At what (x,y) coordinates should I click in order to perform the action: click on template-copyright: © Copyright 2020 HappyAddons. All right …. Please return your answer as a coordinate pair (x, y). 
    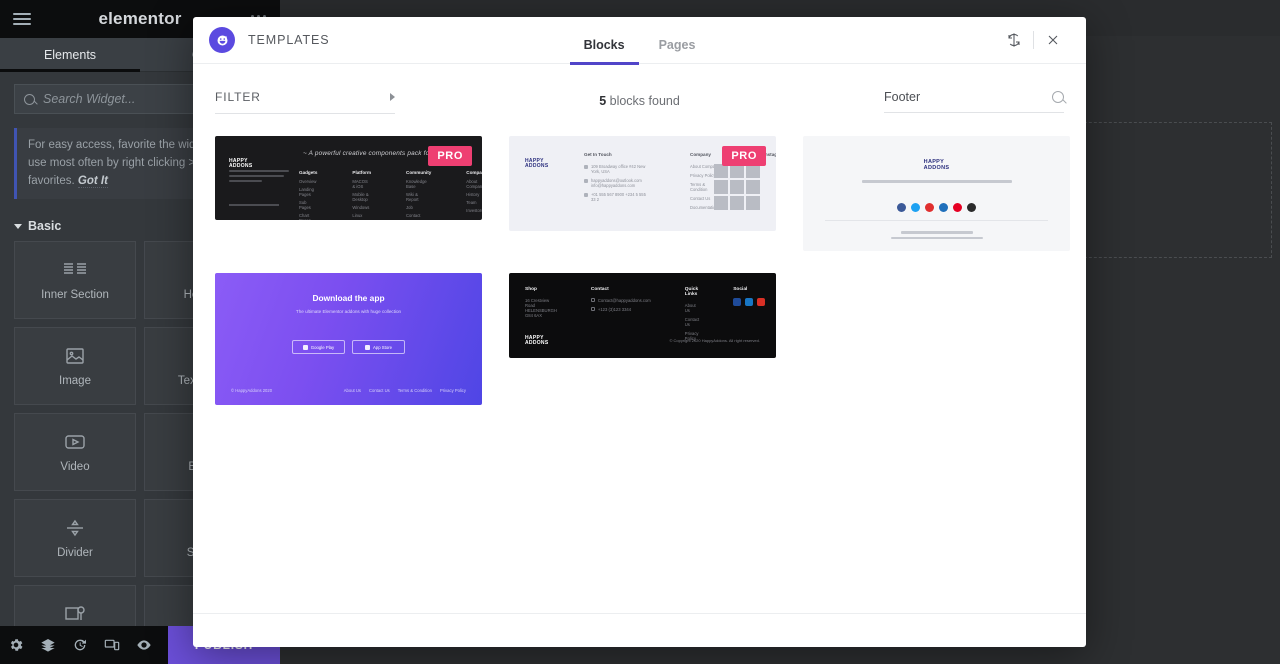
    Looking at the image, I should click on (714, 340).